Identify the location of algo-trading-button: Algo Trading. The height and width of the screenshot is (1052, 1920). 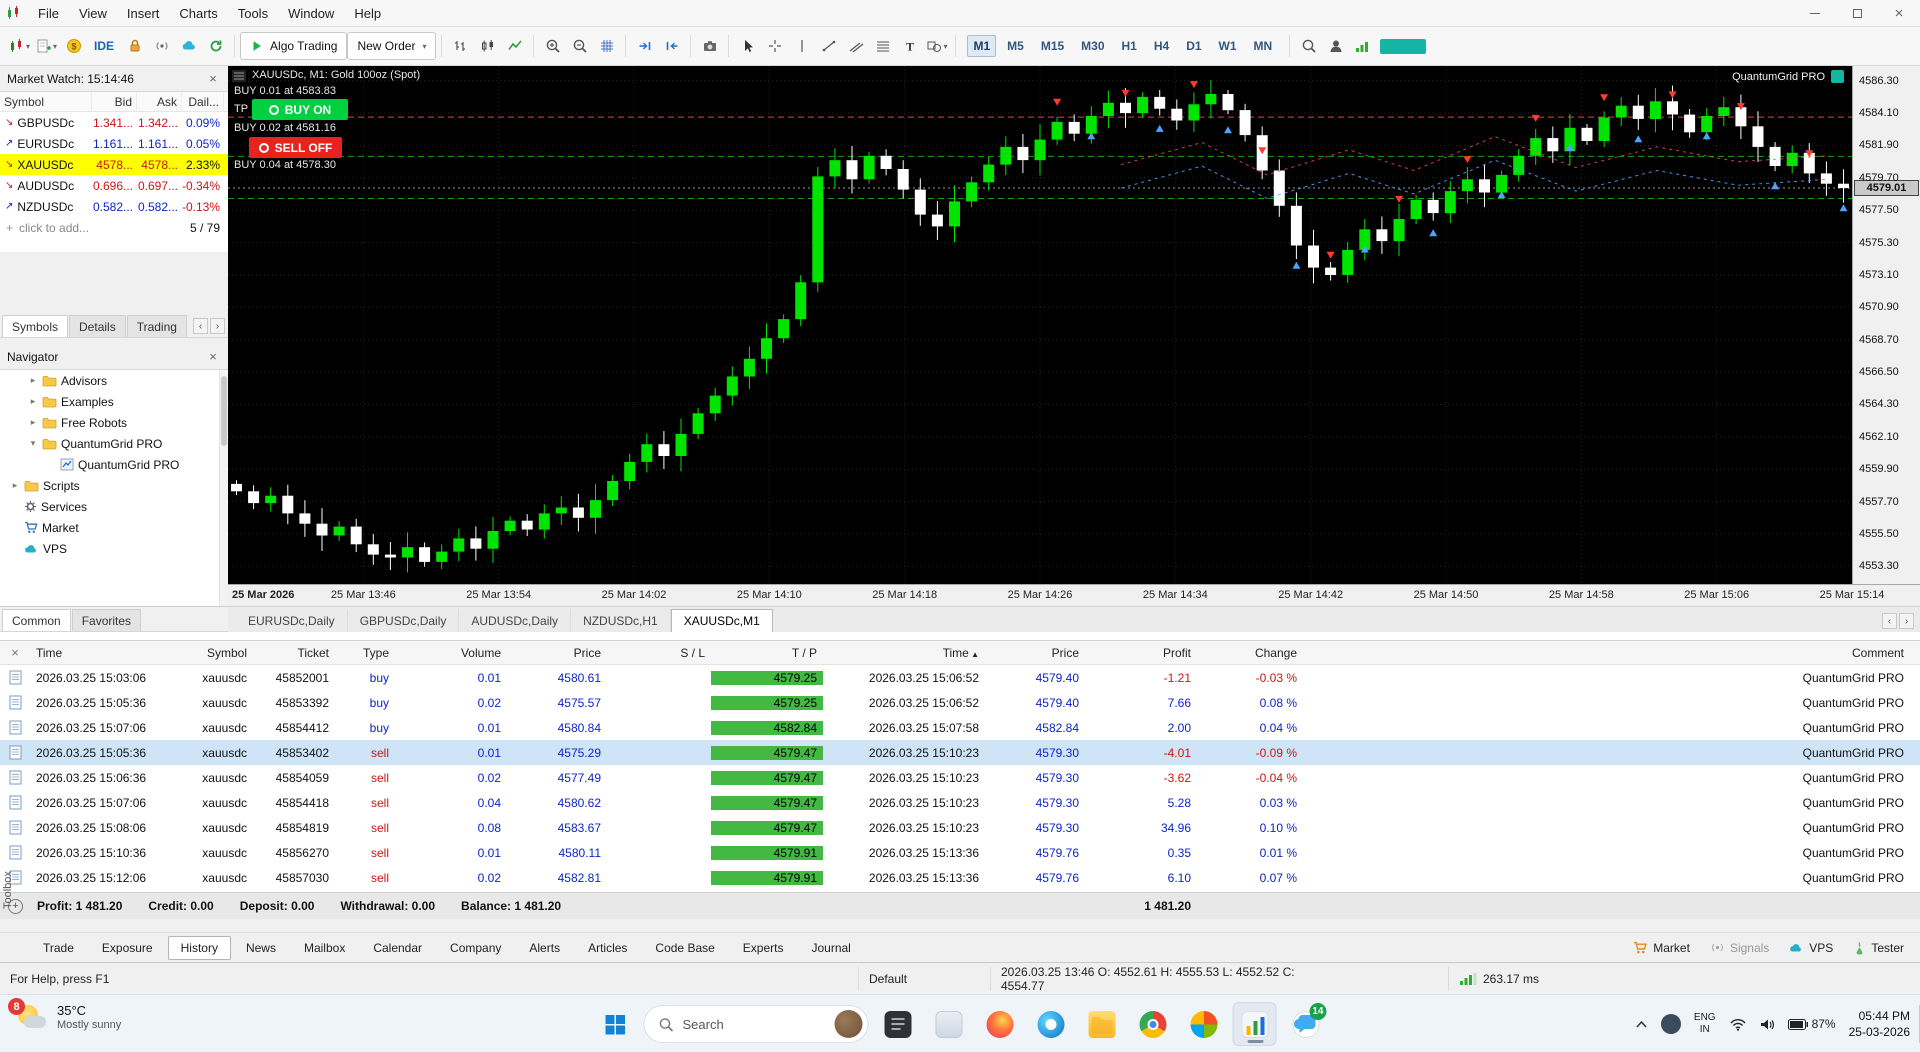
(294, 46).